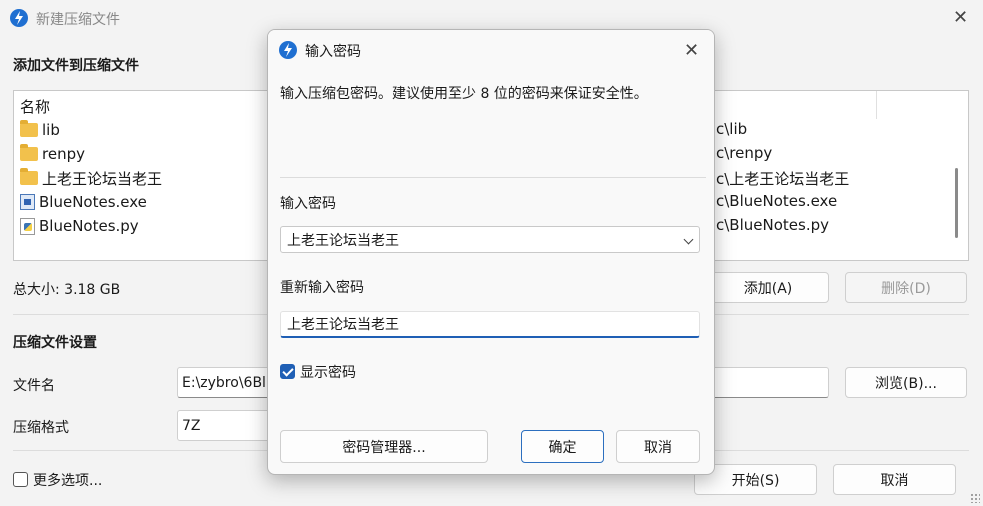  Describe the element at coordinates (308, 204) in the screenshot. I see `password-label: 输入密码` at that location.